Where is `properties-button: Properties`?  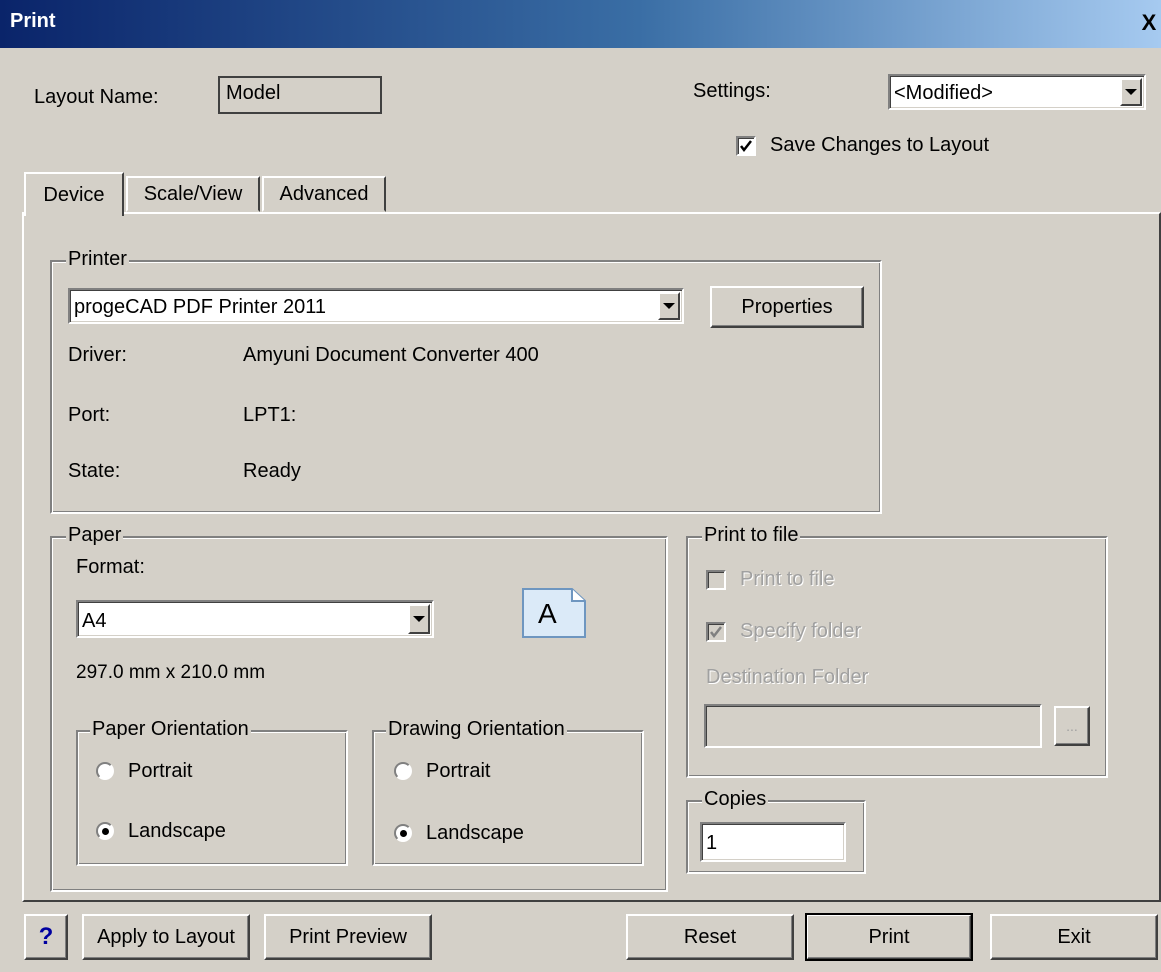
properties-button: Properties is located at coordinates (787, 307).